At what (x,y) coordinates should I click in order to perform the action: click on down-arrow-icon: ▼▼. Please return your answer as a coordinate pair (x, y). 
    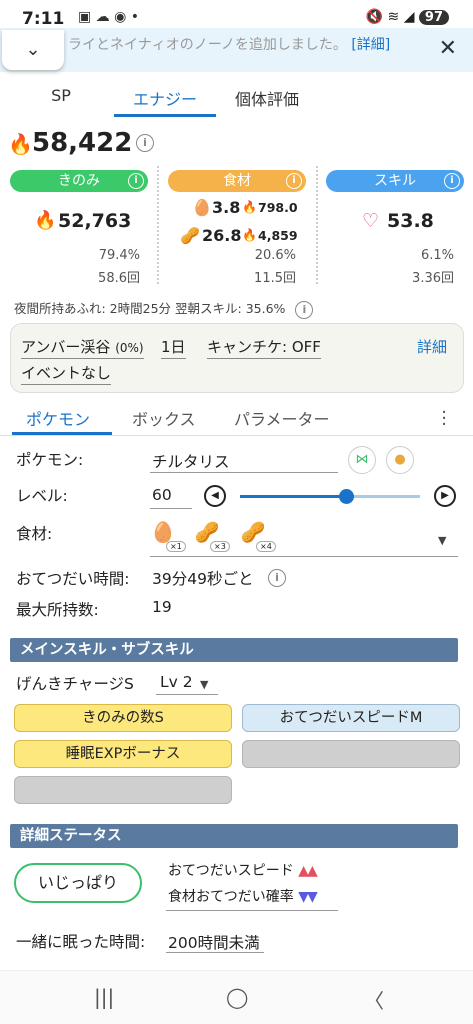
    Looking at the image, I should click on (307, 897).